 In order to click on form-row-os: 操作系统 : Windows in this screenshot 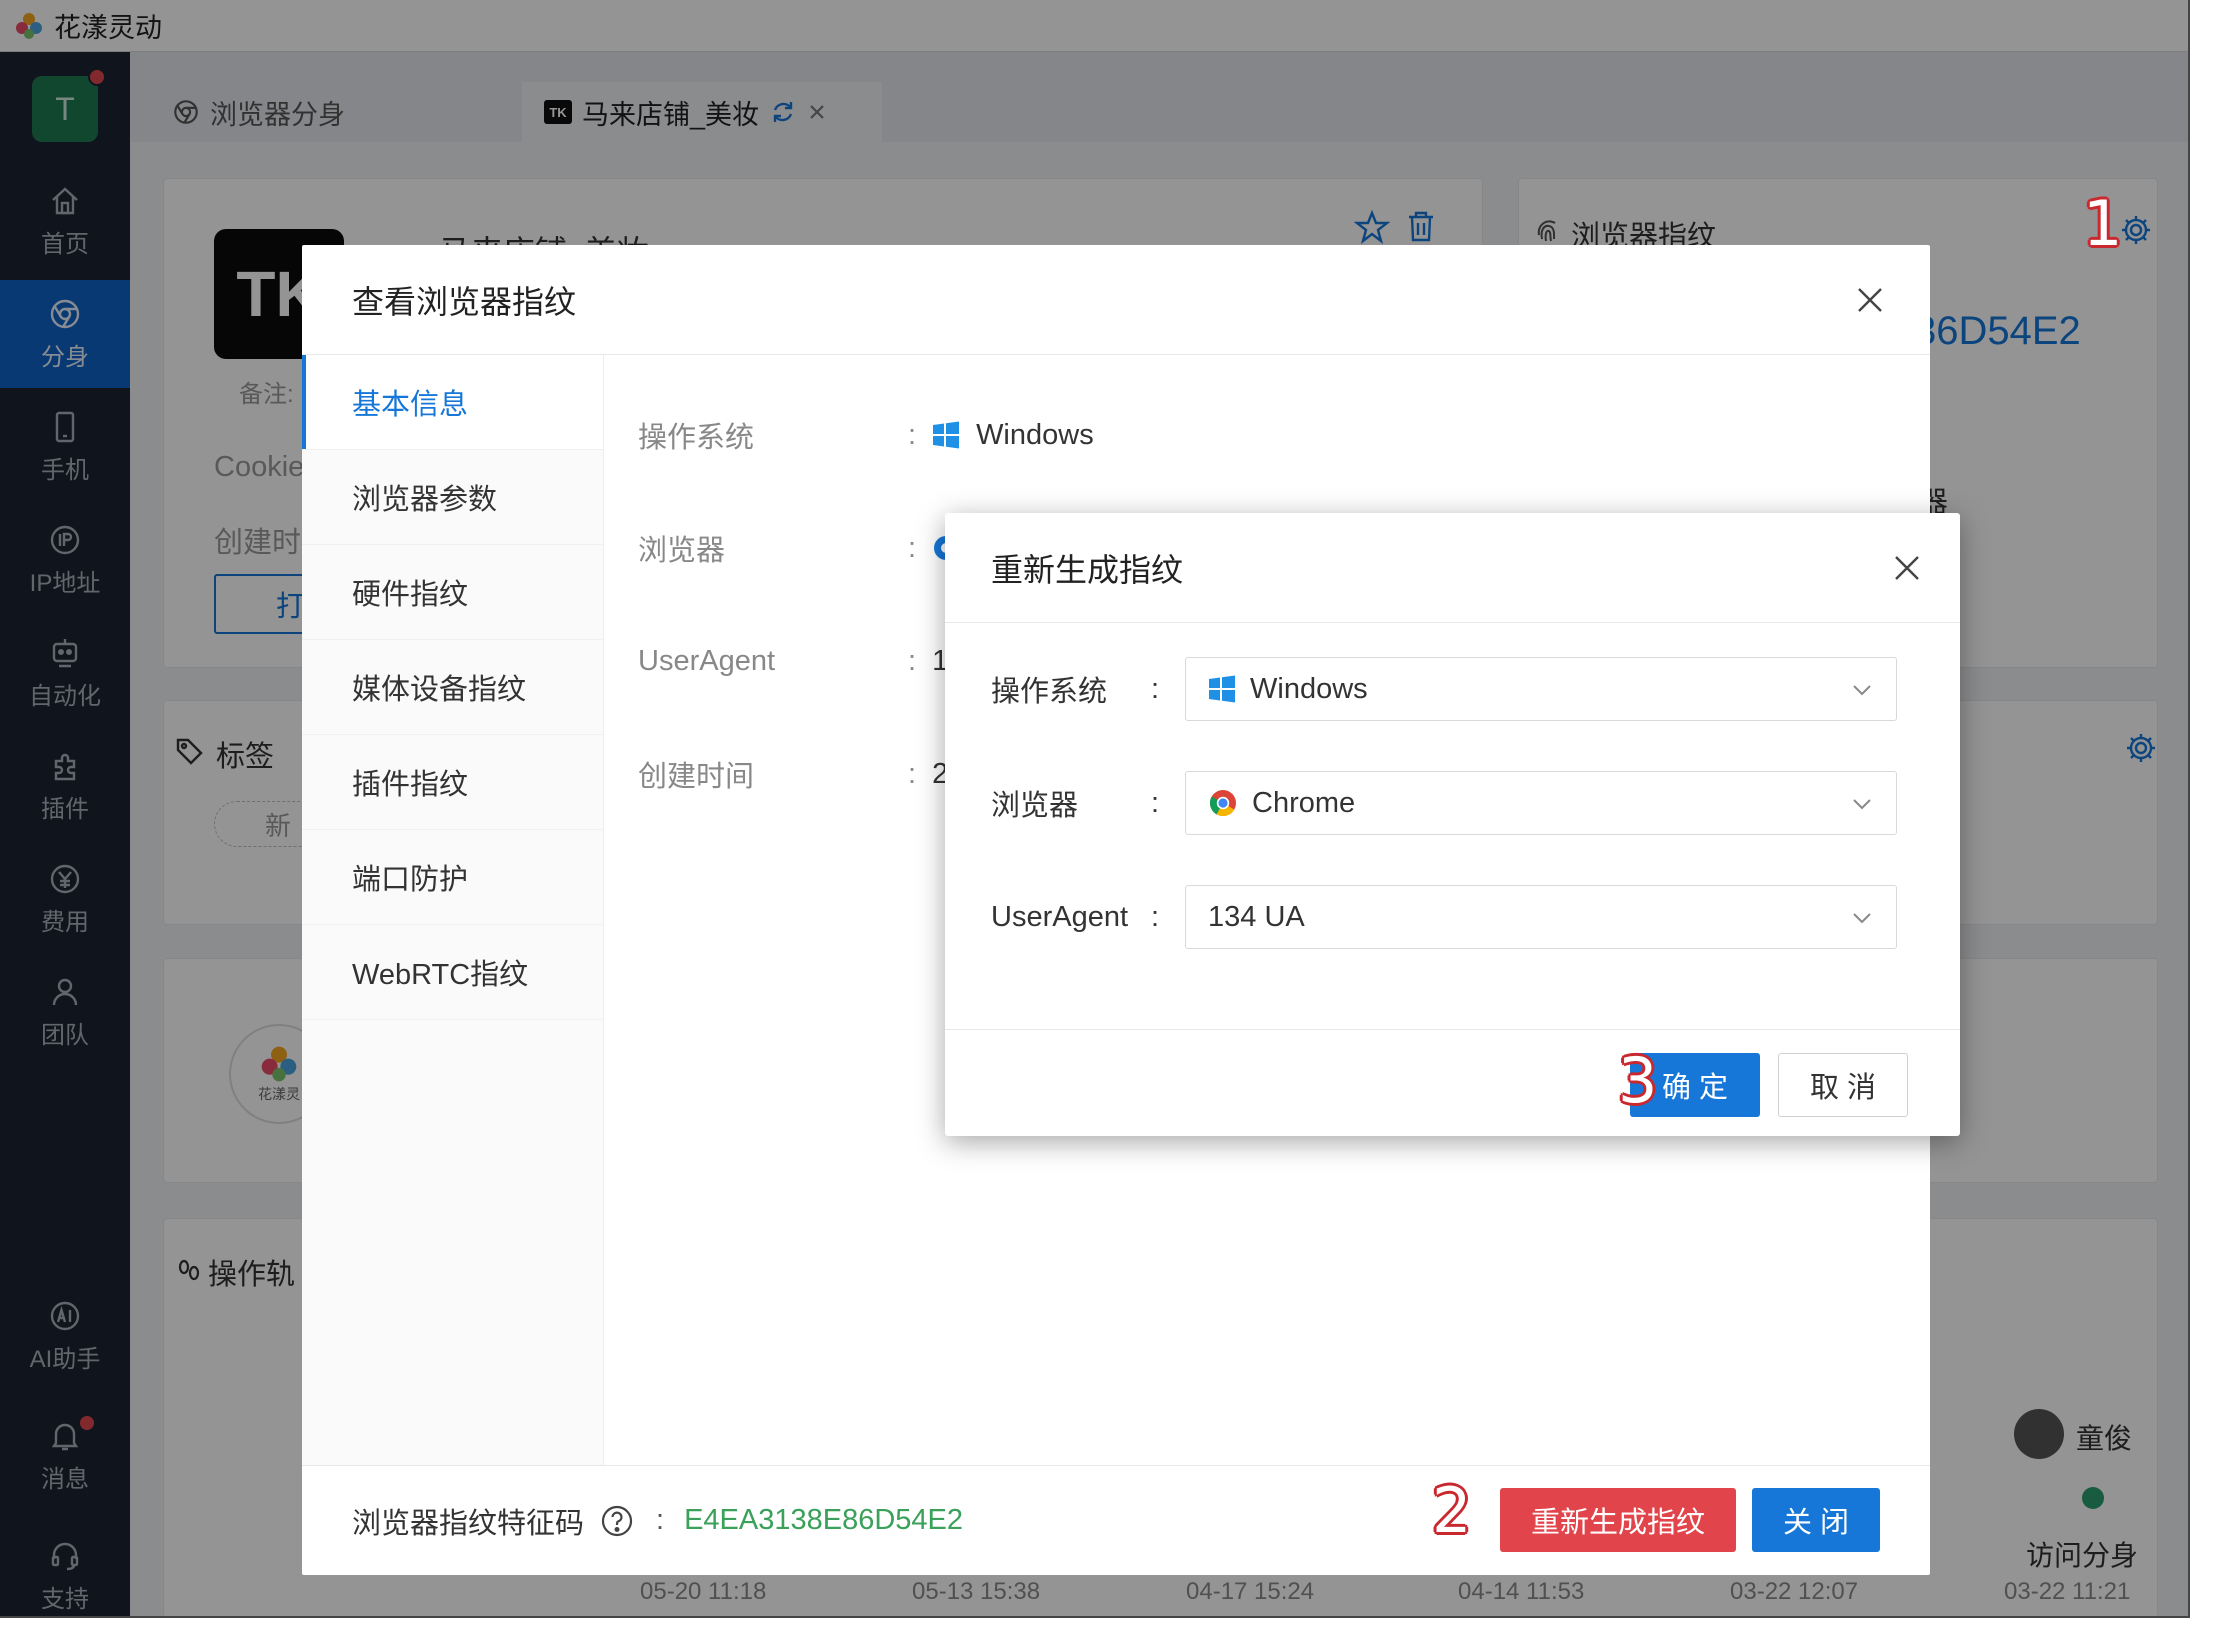, I will do `click(1444, 689)`.